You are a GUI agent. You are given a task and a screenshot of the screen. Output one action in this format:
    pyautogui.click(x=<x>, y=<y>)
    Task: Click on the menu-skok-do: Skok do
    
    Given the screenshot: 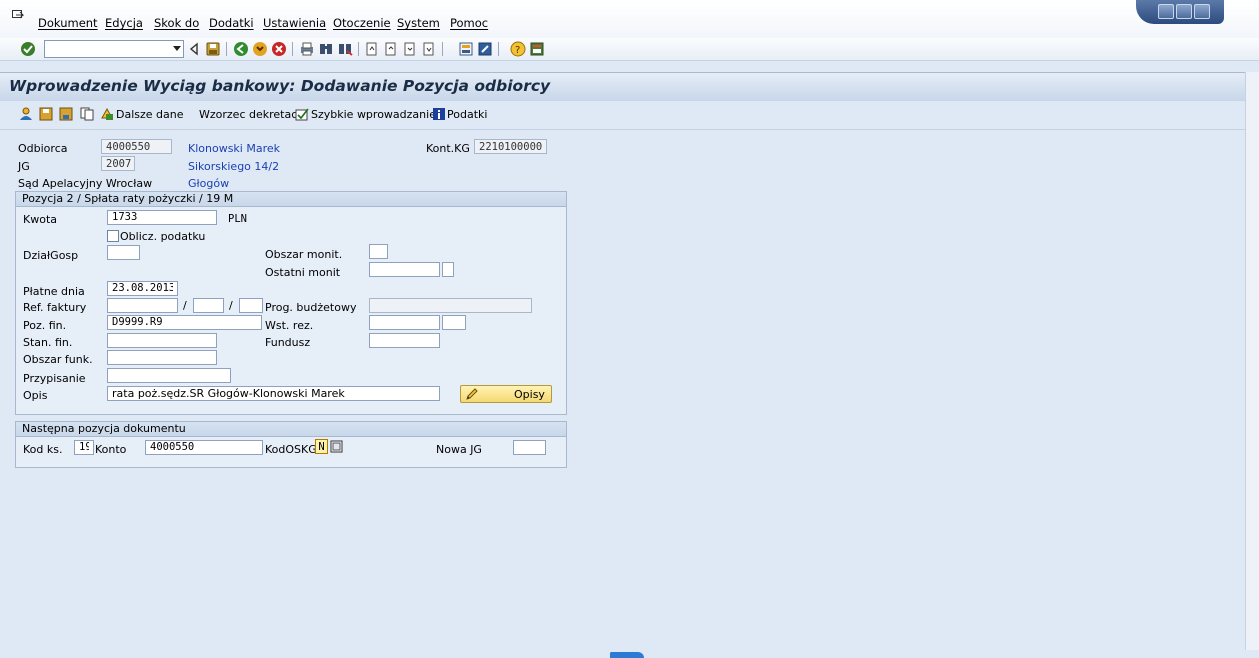 What is the action you would take?
    pyautogui.click(x=176, y=23)
    